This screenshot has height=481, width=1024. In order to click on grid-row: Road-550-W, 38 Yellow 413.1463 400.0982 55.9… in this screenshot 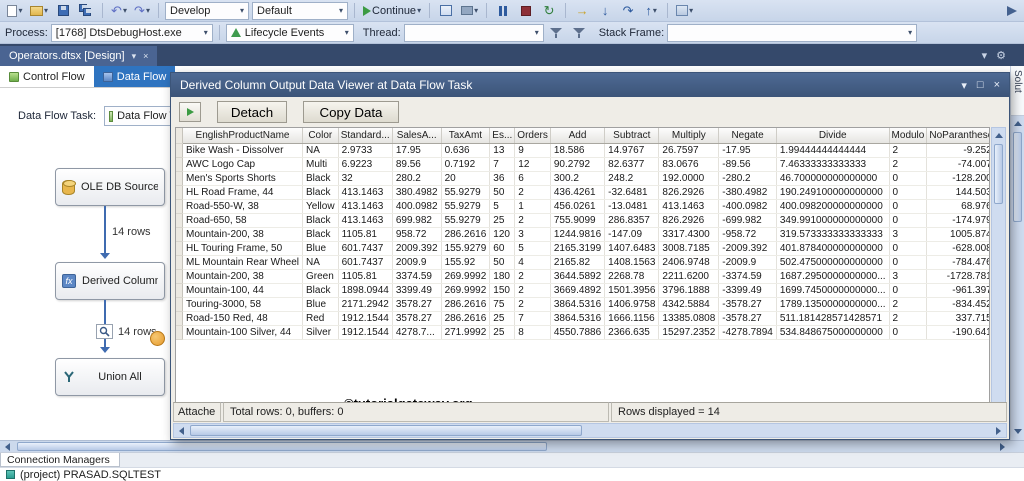, I will do `click(582, 206)`.